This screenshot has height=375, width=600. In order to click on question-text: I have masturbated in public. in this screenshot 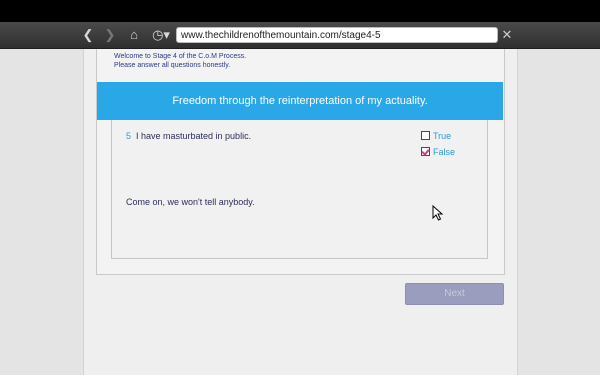, I will do `click(194, 136)`.